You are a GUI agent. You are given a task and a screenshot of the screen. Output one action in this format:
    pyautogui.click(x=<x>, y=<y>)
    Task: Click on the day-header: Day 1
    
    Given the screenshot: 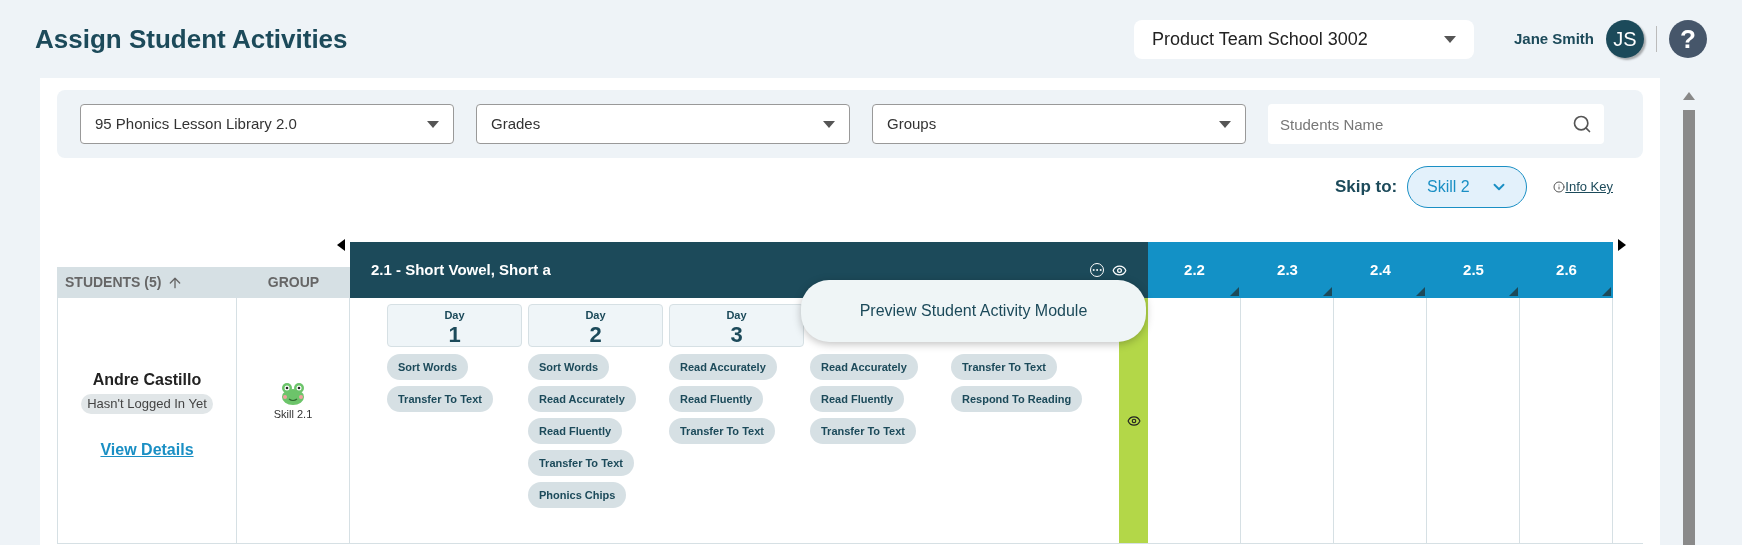 What is the action you would take?
    pyautogui.click(x=454, y=325)
    